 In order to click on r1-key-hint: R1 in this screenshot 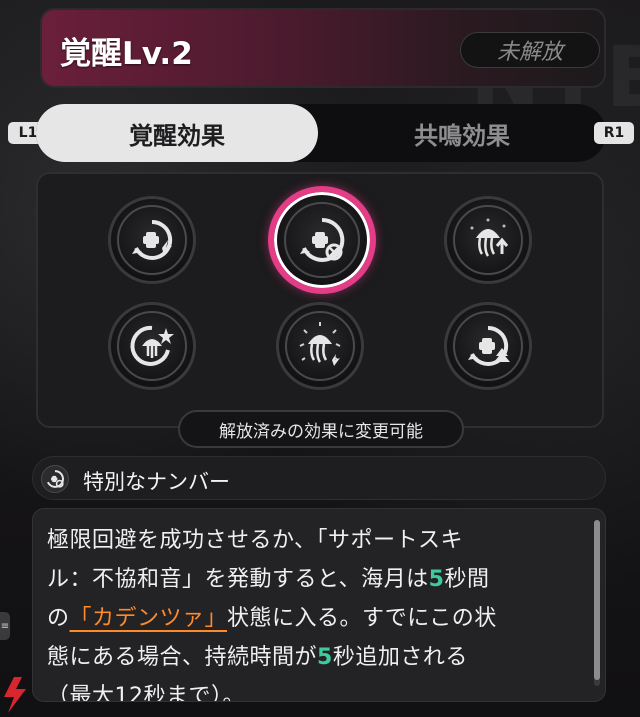, I will do `click(614, 133)`.